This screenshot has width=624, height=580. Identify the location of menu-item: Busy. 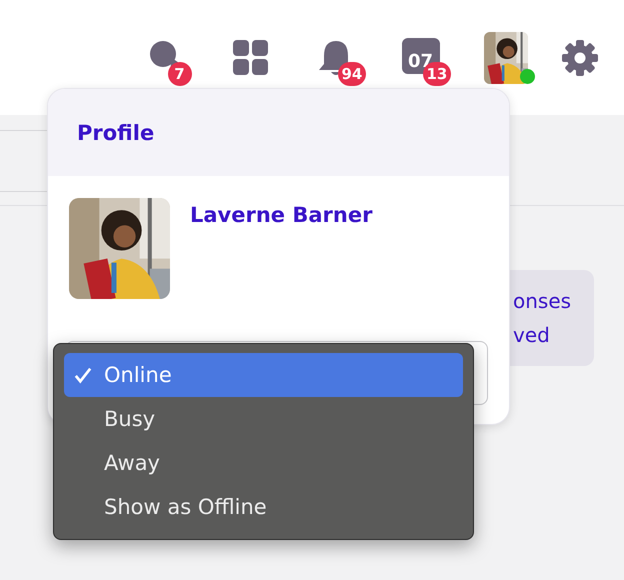
(263, 419).